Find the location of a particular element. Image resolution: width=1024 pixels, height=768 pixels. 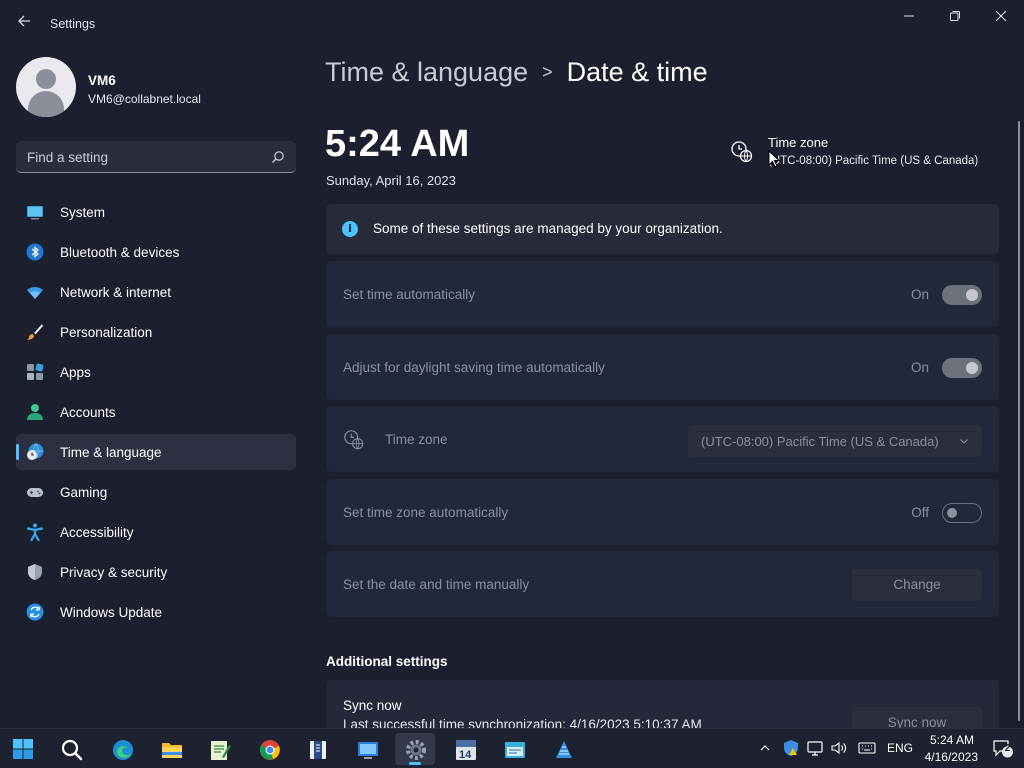

notification-center-button: 2 is located at coordinates (1003, 753).